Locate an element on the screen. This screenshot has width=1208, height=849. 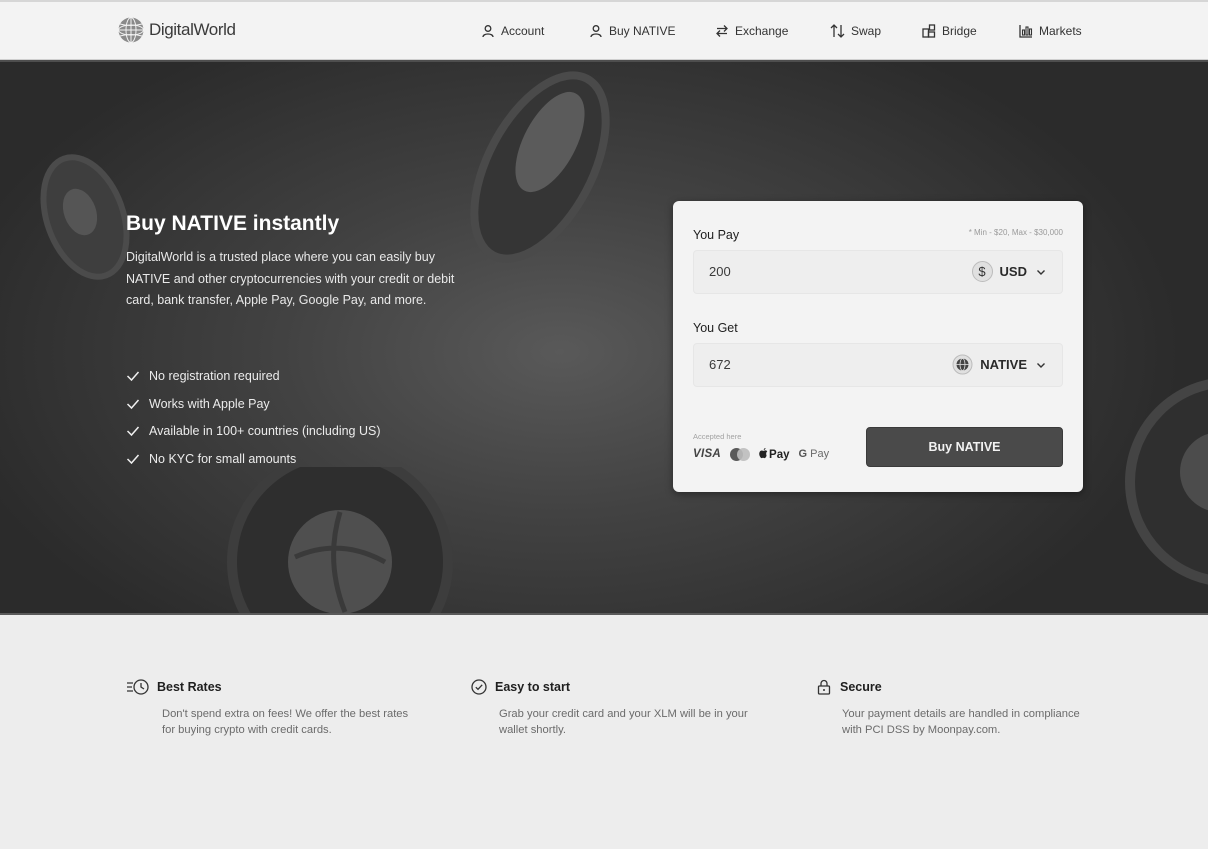
get-amount-field: 672 NATIVE is located at coordinates (878, 365).